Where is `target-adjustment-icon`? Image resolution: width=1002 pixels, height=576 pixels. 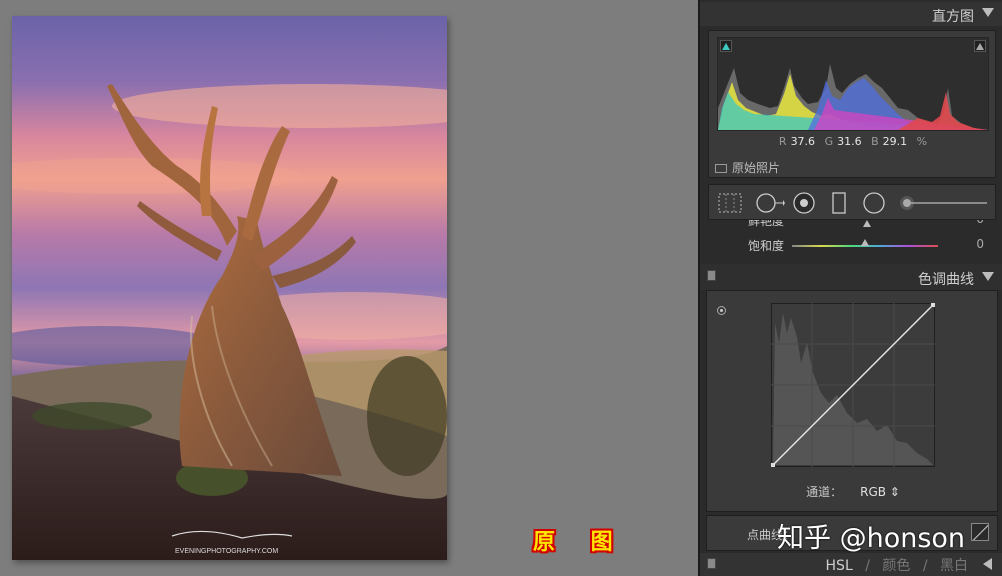
target-adjustment-icon is located at coordinates (721, 310).